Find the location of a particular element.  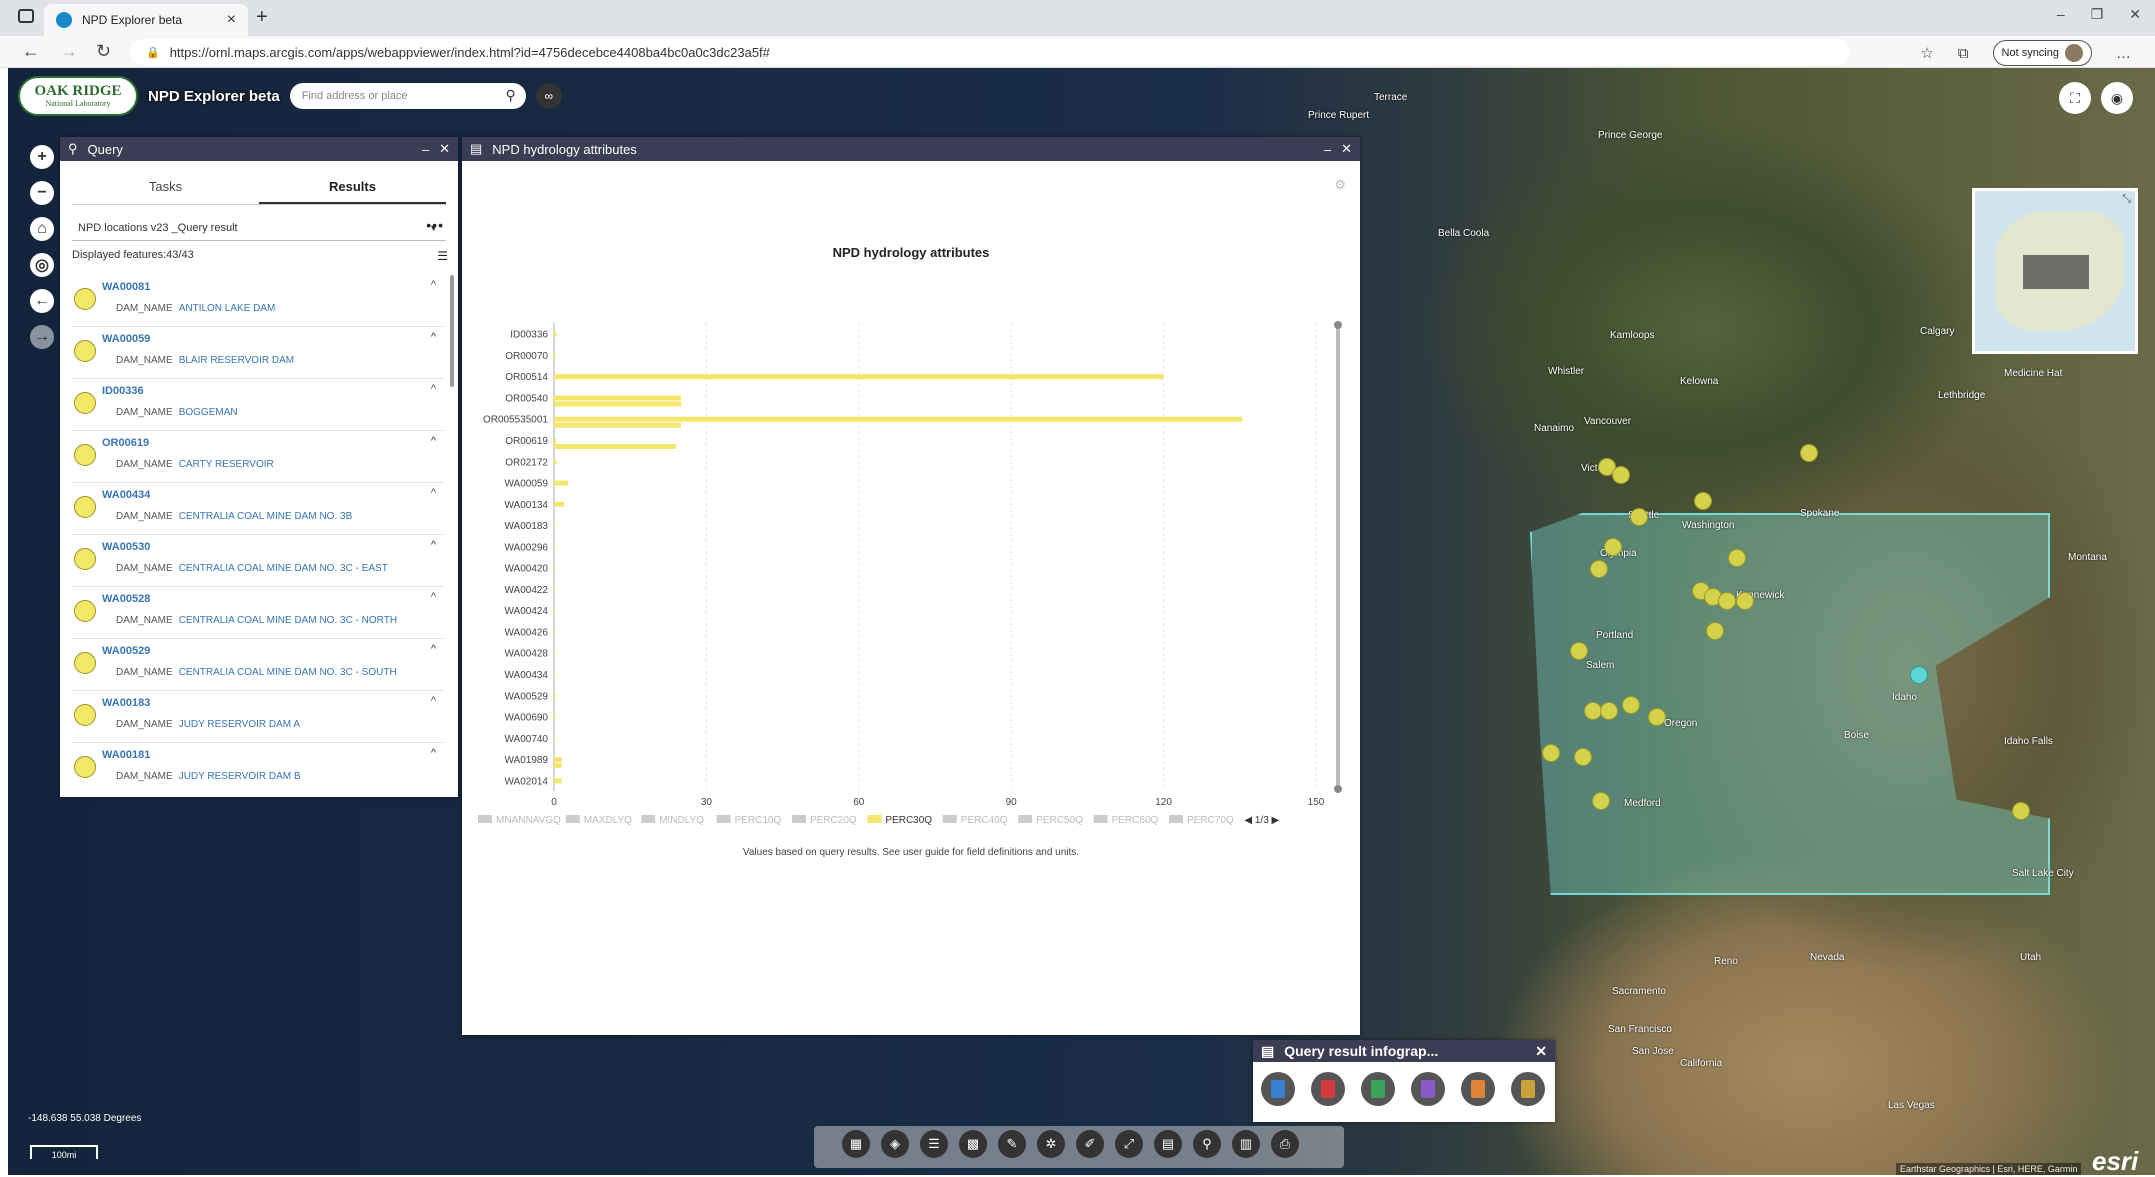

result-item: WA00059 DAM_NAME BLAIR RESERVOIR DAM ^ is located at coordinates (258, 353).